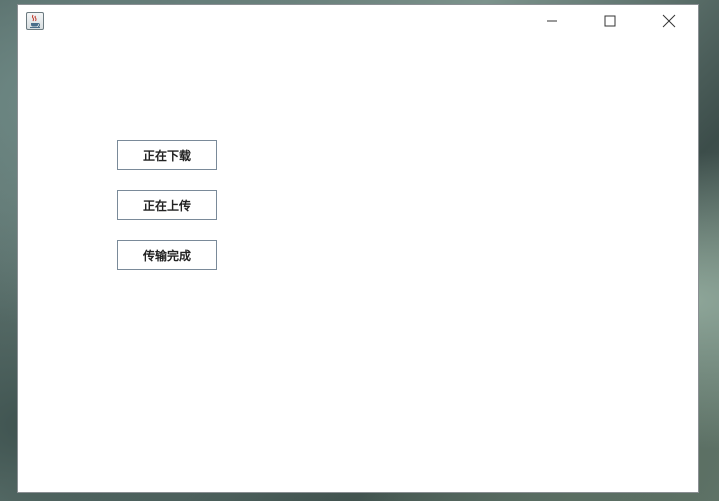  I want to click on java-coffee-cup-icon, so click(35, 21).